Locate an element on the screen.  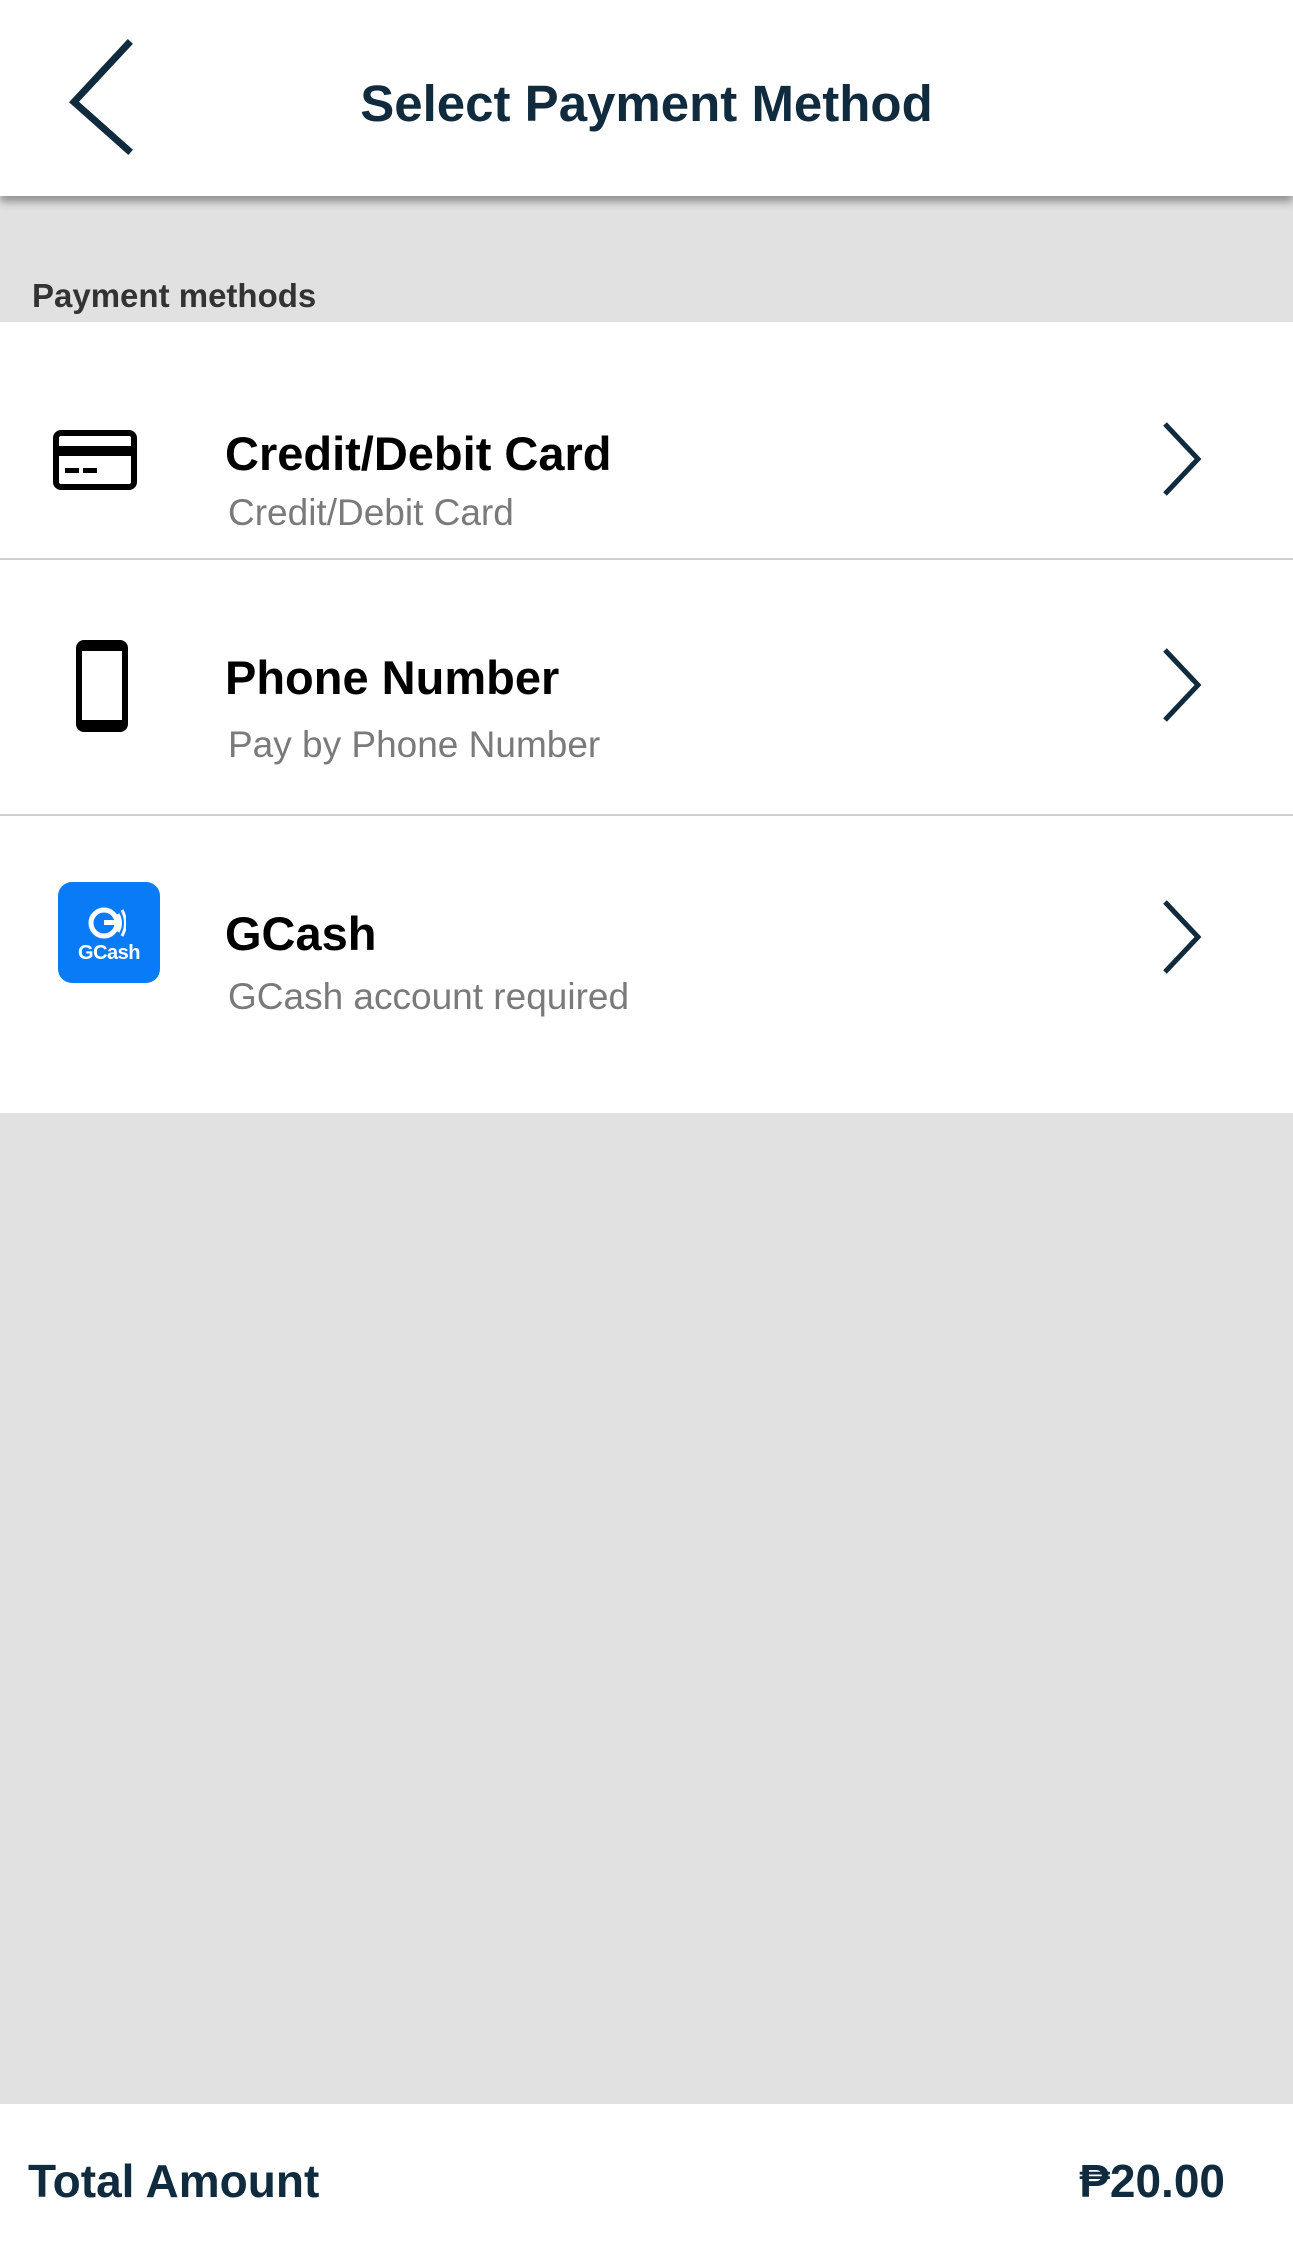
section-label: Payment methods is located at coordinates (174, 295).